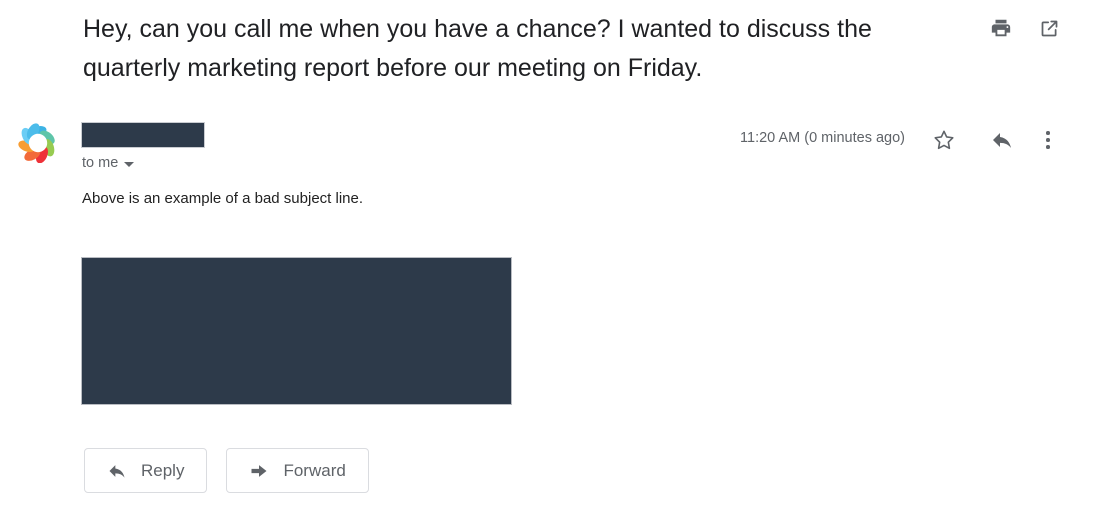 The height and width of the screenshot is (524, 1100). I want to click on reply-button: Reply, so click(146, 470).